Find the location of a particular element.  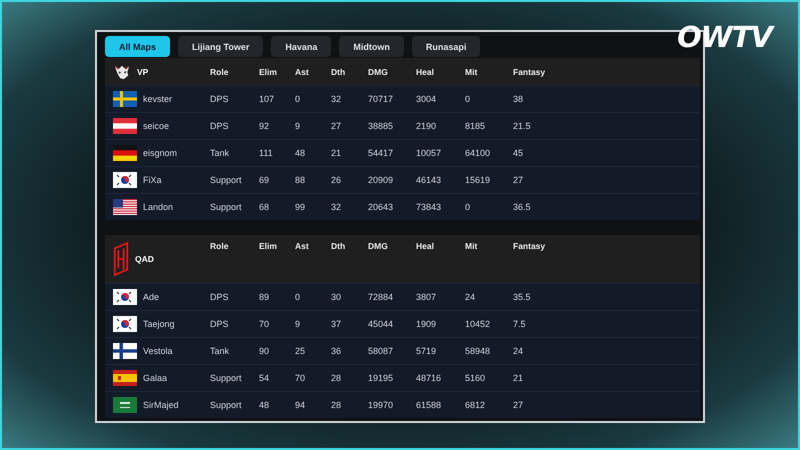

table-cell-text: 7.5 is located at coordinates (520, 324).